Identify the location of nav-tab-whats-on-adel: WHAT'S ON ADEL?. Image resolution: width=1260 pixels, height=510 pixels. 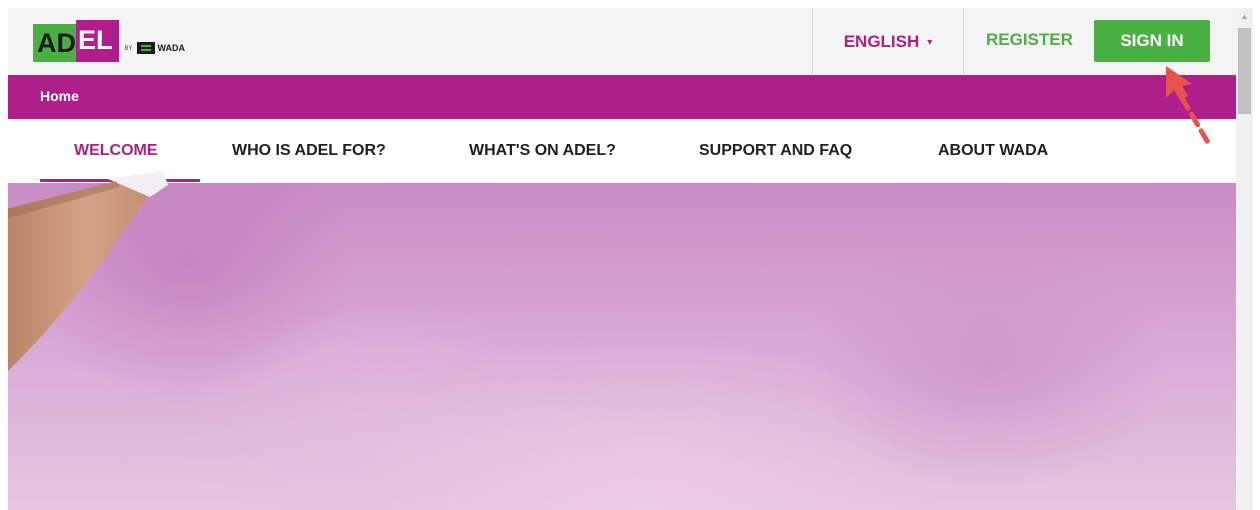
(542, 151).